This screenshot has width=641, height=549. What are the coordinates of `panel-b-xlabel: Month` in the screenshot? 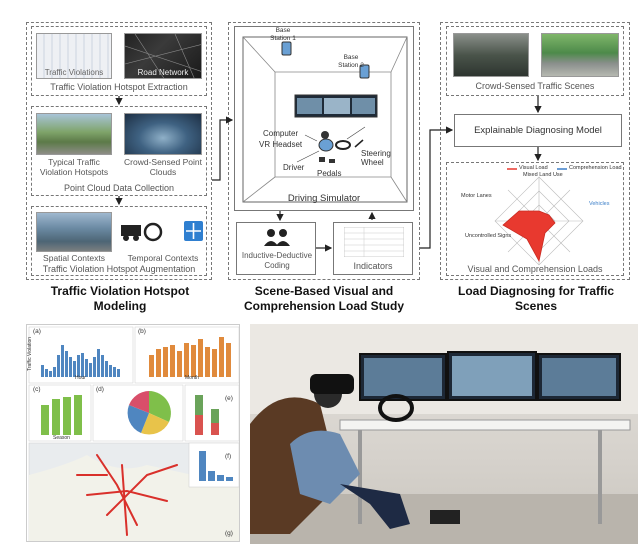 It's located at (192, 378).